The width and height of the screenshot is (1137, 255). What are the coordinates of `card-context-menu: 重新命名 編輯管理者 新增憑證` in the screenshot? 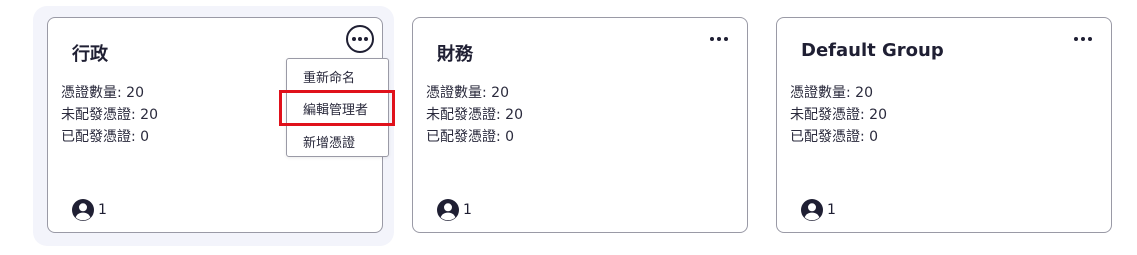 It's located at (337, 107).